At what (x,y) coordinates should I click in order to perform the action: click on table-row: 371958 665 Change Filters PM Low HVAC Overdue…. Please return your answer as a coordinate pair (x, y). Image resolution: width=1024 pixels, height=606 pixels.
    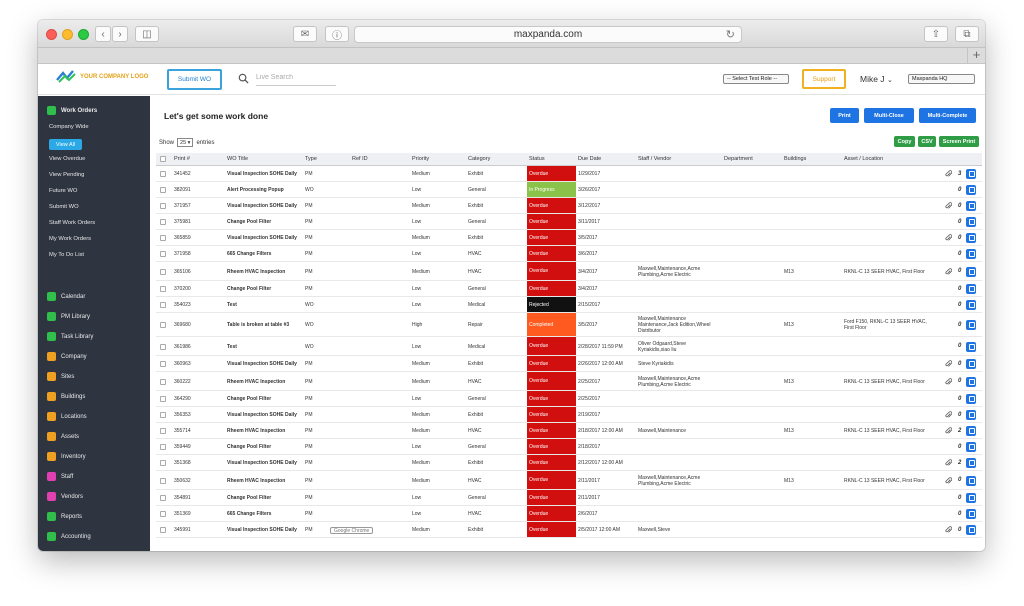
    Looking at the image, I should click on (569, 254).